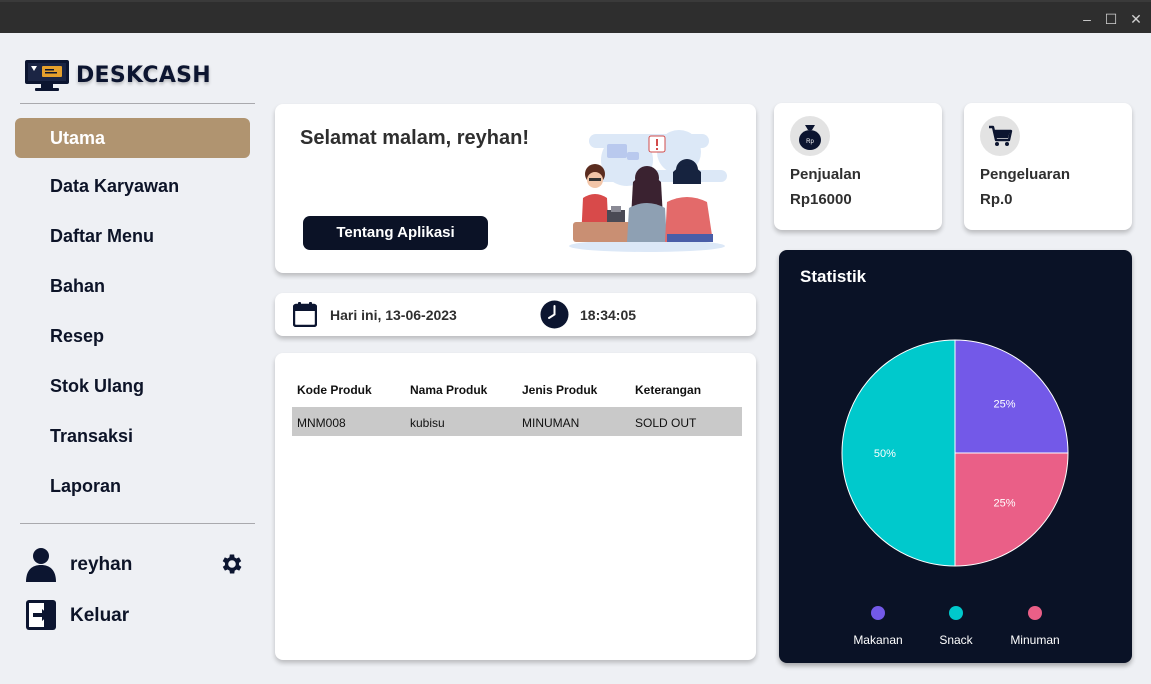 This screenshot has height=684, width=1151. I want to click on date-text: Hari ini, 13-06-2023, so click(393, 315).